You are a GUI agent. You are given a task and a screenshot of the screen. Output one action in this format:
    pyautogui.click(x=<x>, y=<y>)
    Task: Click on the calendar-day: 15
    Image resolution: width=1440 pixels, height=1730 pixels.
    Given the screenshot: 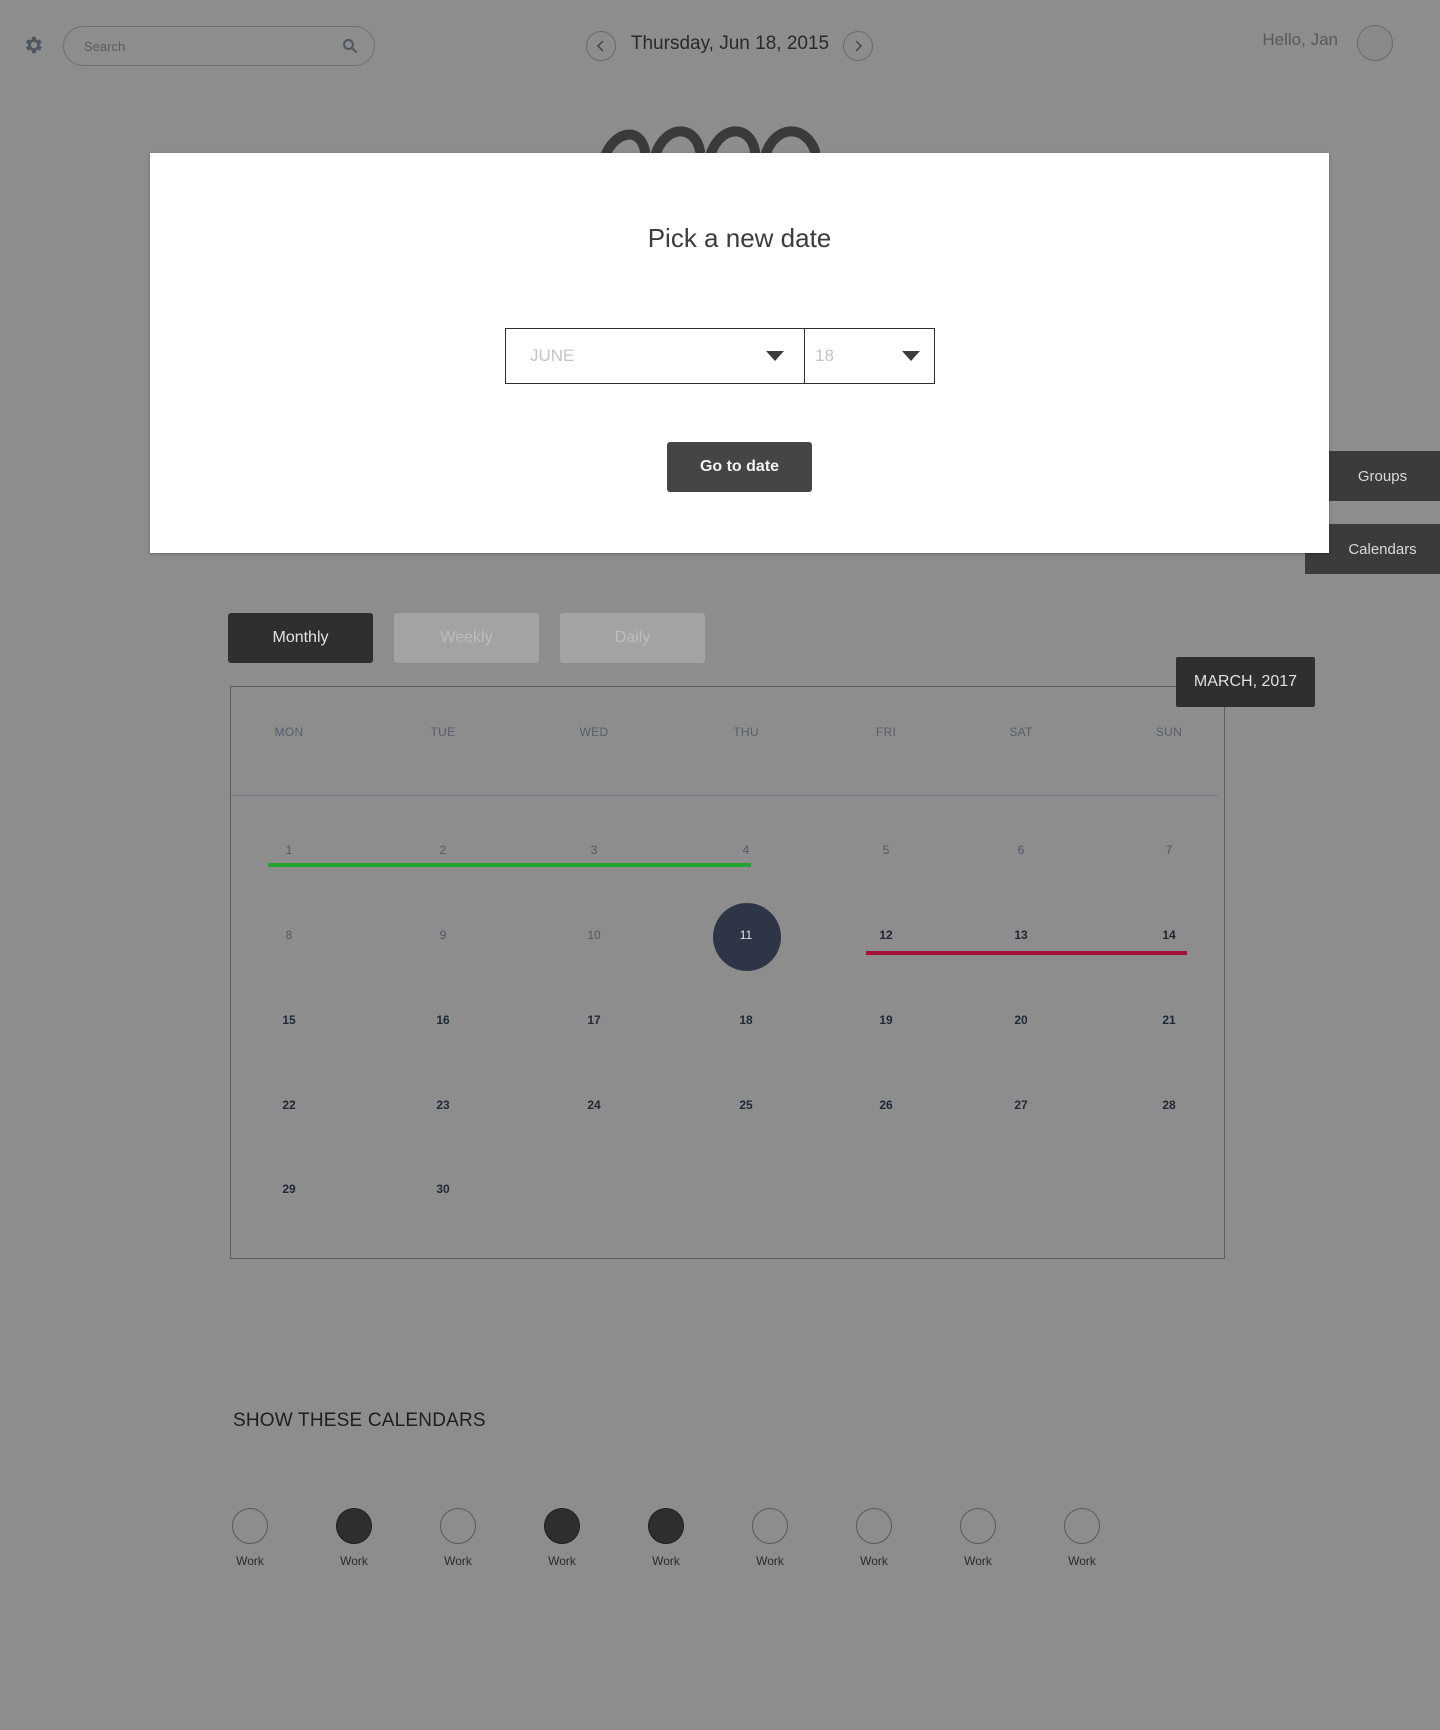 What is the action you would take?
    pyautogui.click(x=289, y=1020)
    